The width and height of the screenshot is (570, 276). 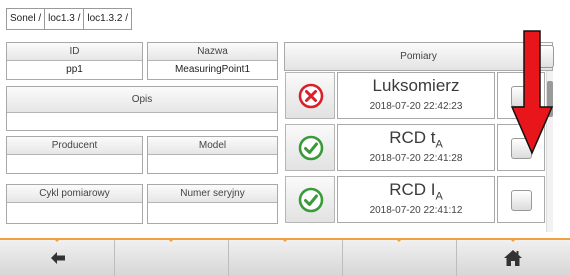 I want to click on measurement-info: RCD tA 2018-07-20 22:41:28, so click(x=416, y=147).